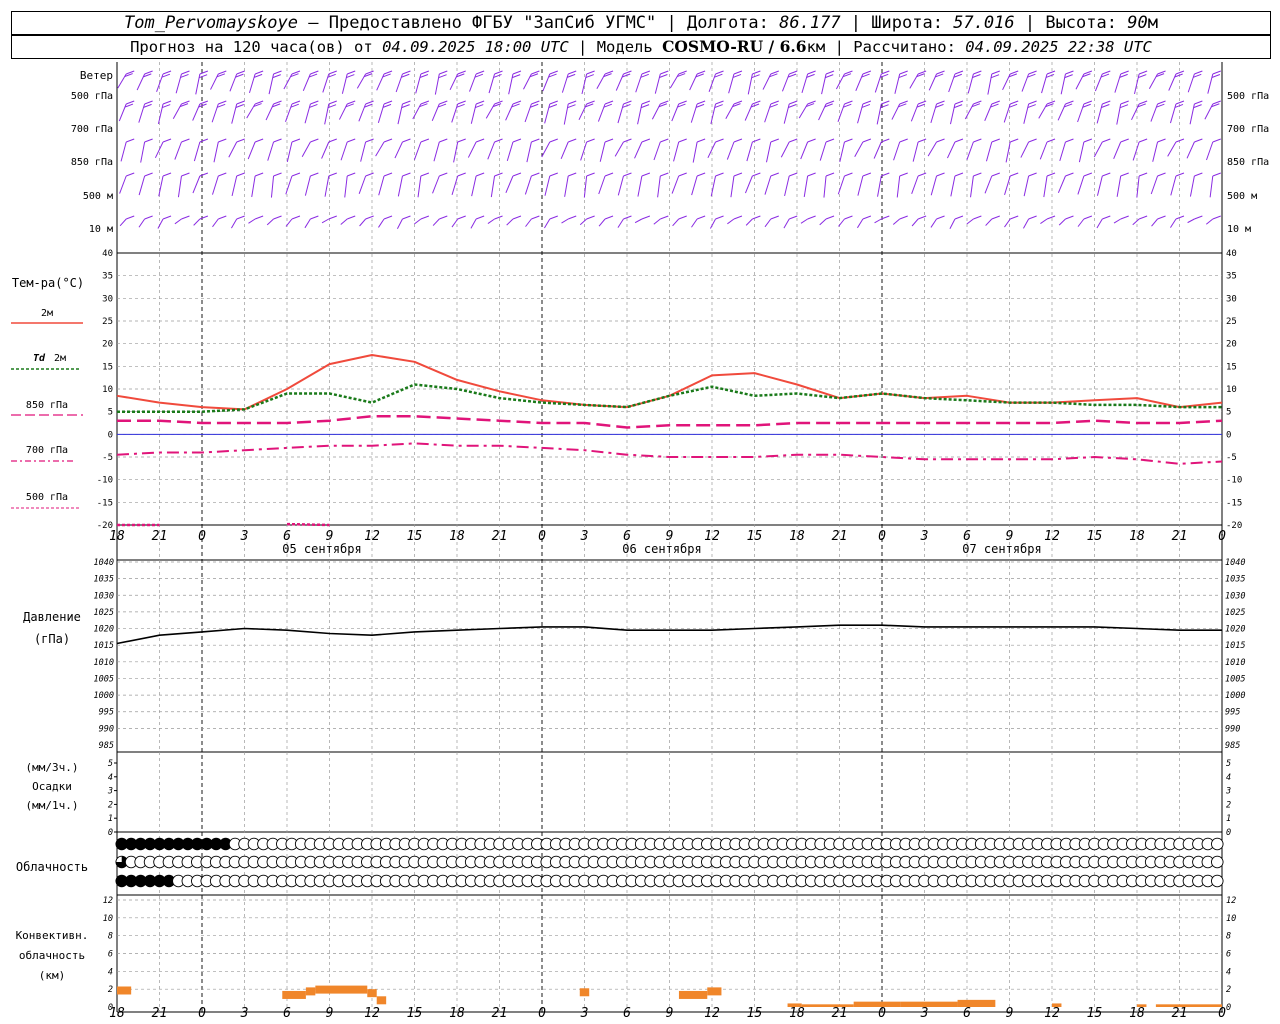 This screenshot has height=1024, width=1280. Describe the element at coordinates (104, 696) in the screenshot. I see `press-ytick-left: 1000` at that location.